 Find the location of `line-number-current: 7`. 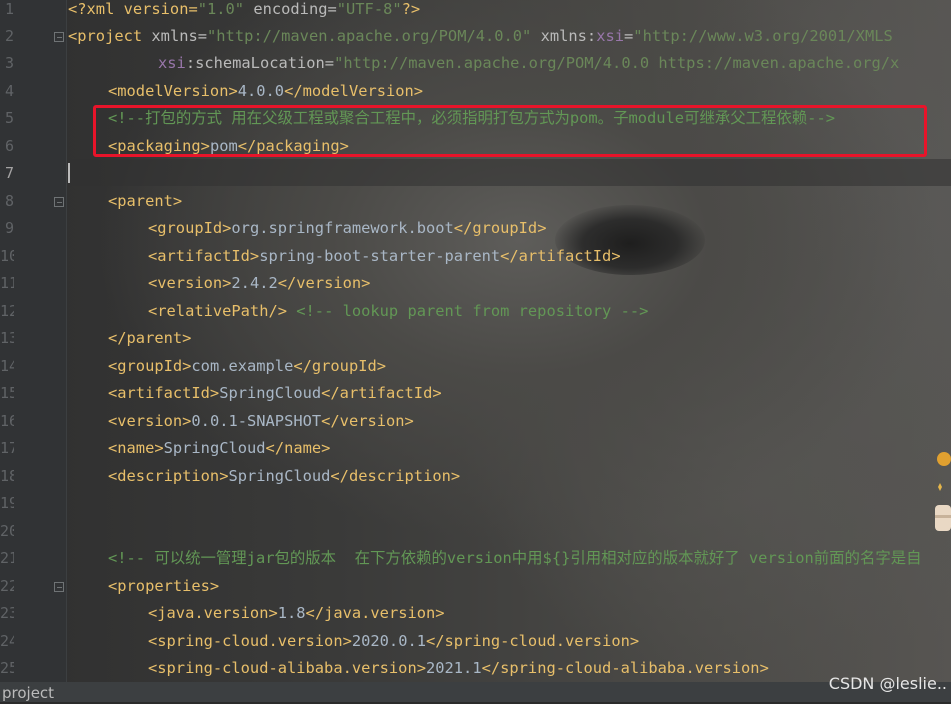

line-number-current: 7 is located at coordinates (9, 173).